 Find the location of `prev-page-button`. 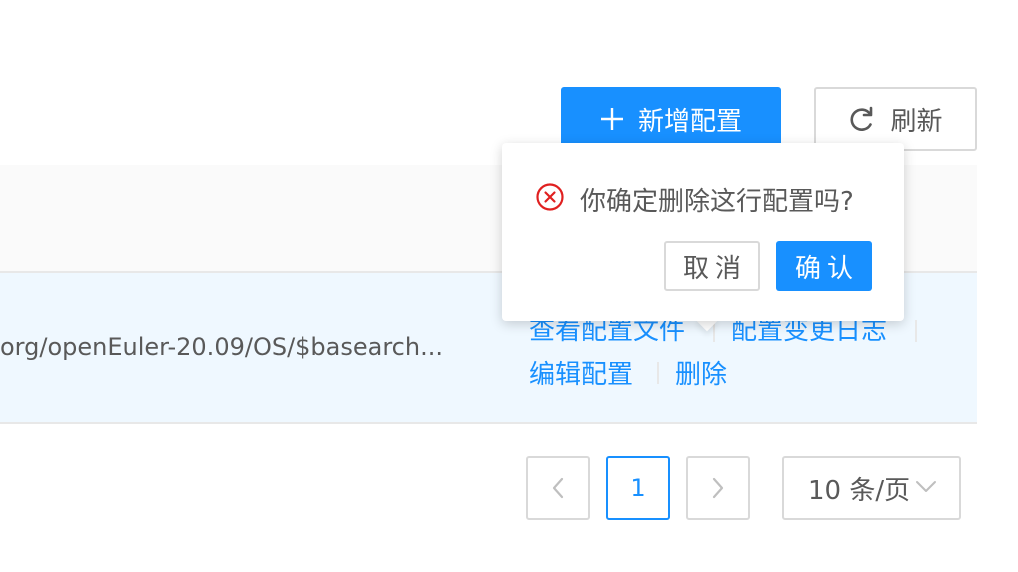

prev-page-button is located at coordinates (558, 488).